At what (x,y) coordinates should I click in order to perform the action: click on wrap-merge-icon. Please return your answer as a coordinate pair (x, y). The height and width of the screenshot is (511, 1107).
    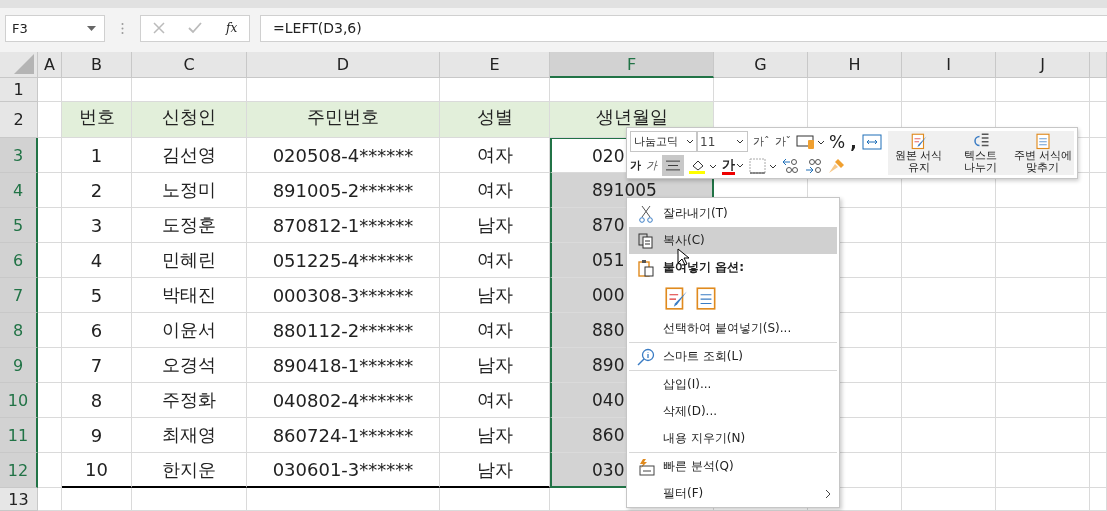
    Looking at the image, I should click on (871, 141).